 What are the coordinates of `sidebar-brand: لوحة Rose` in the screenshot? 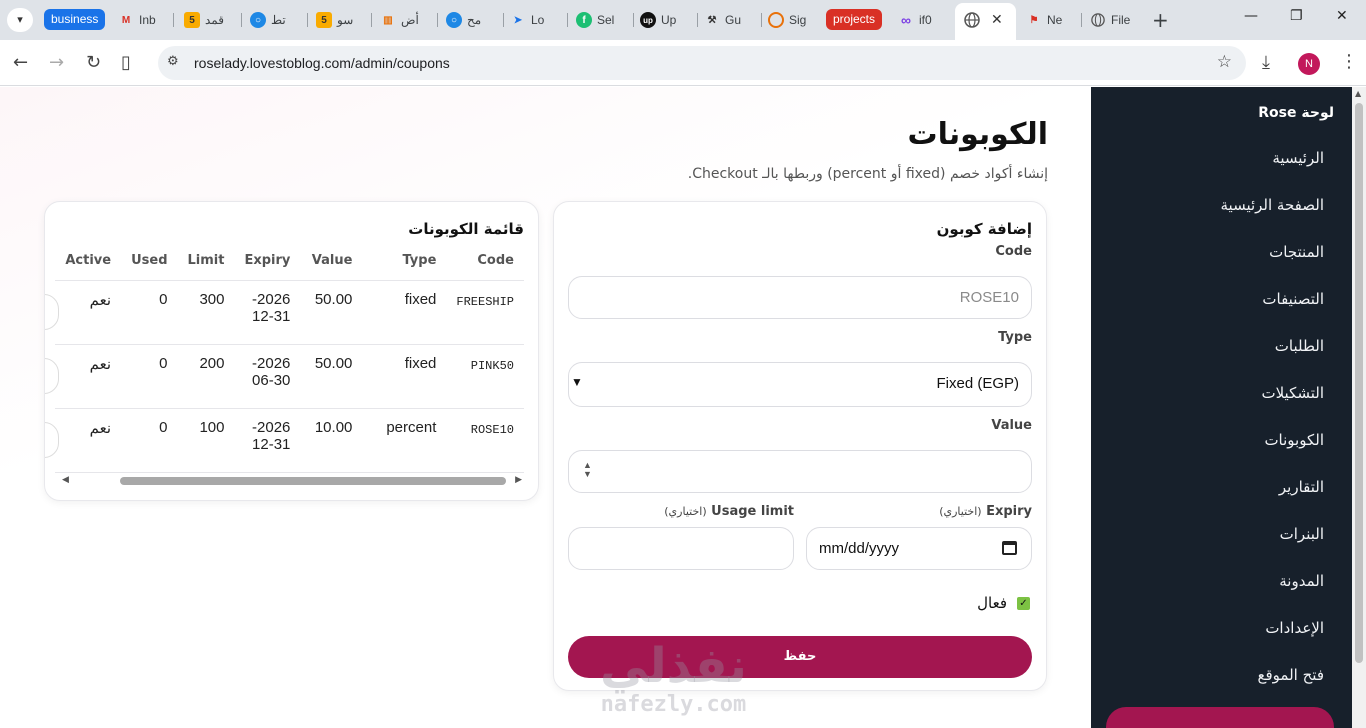 It's located at (1296, 113).